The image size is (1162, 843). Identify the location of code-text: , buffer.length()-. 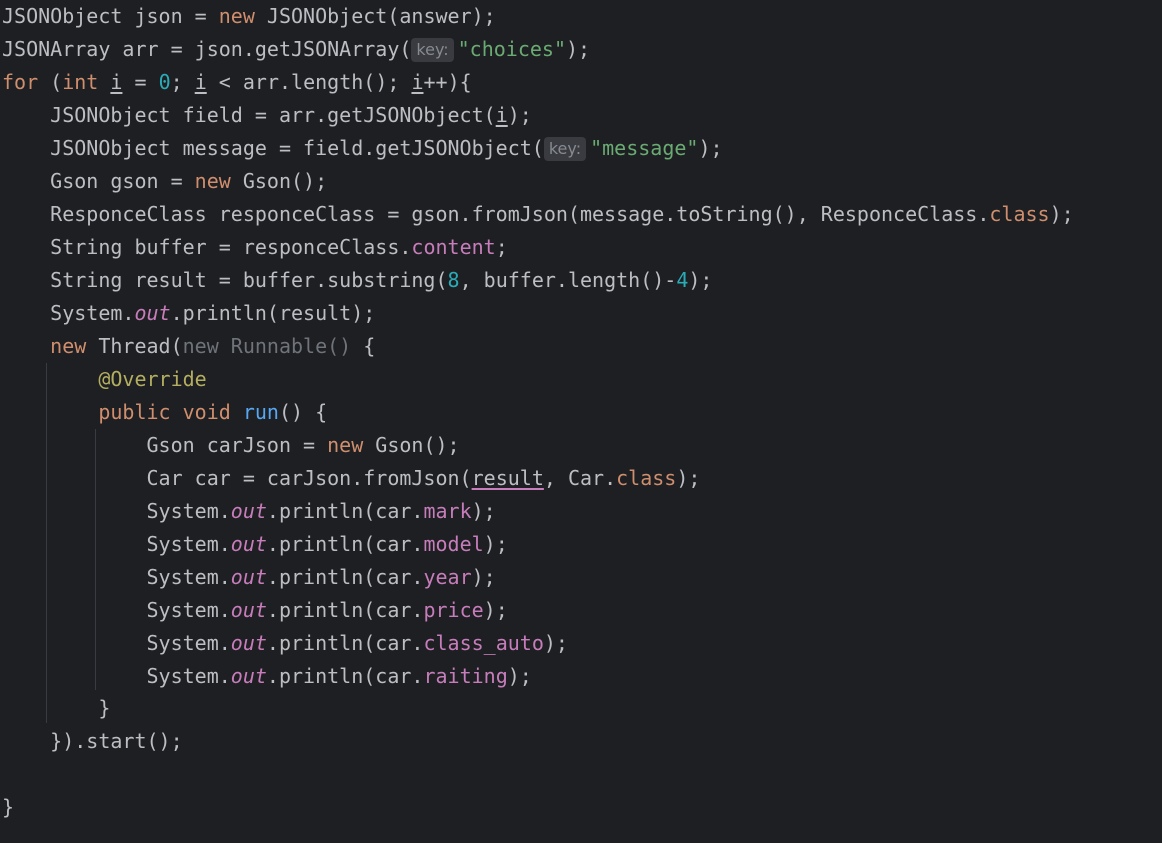
(568, 280).